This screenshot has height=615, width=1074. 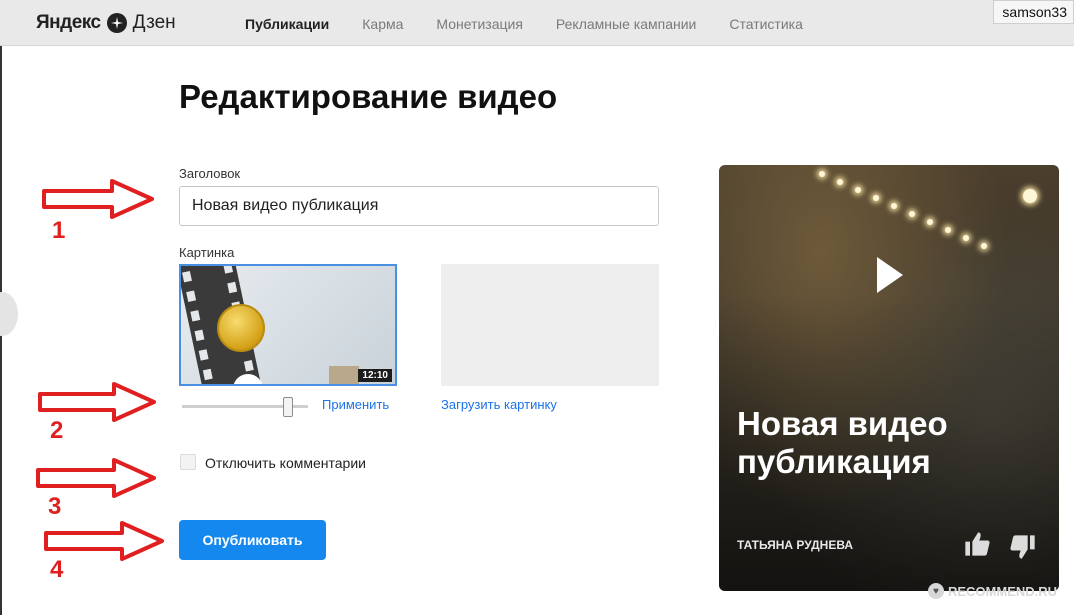 What do you see at coordinates (419, 206) in the screenshot?
I see `title-input` at bounding box center [419, 206].